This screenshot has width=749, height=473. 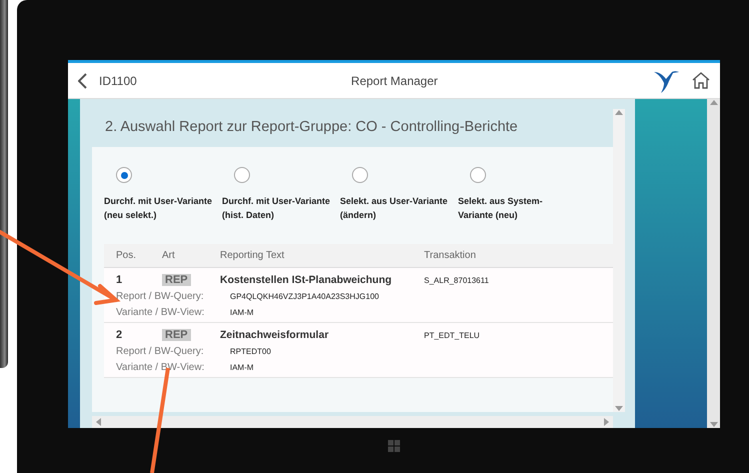 What do you see at coordinates (394, 208) in the screenshot?
I see `radio-label: Selekt. aus User-Variante (ändern)` at bounding box center [394, 208].